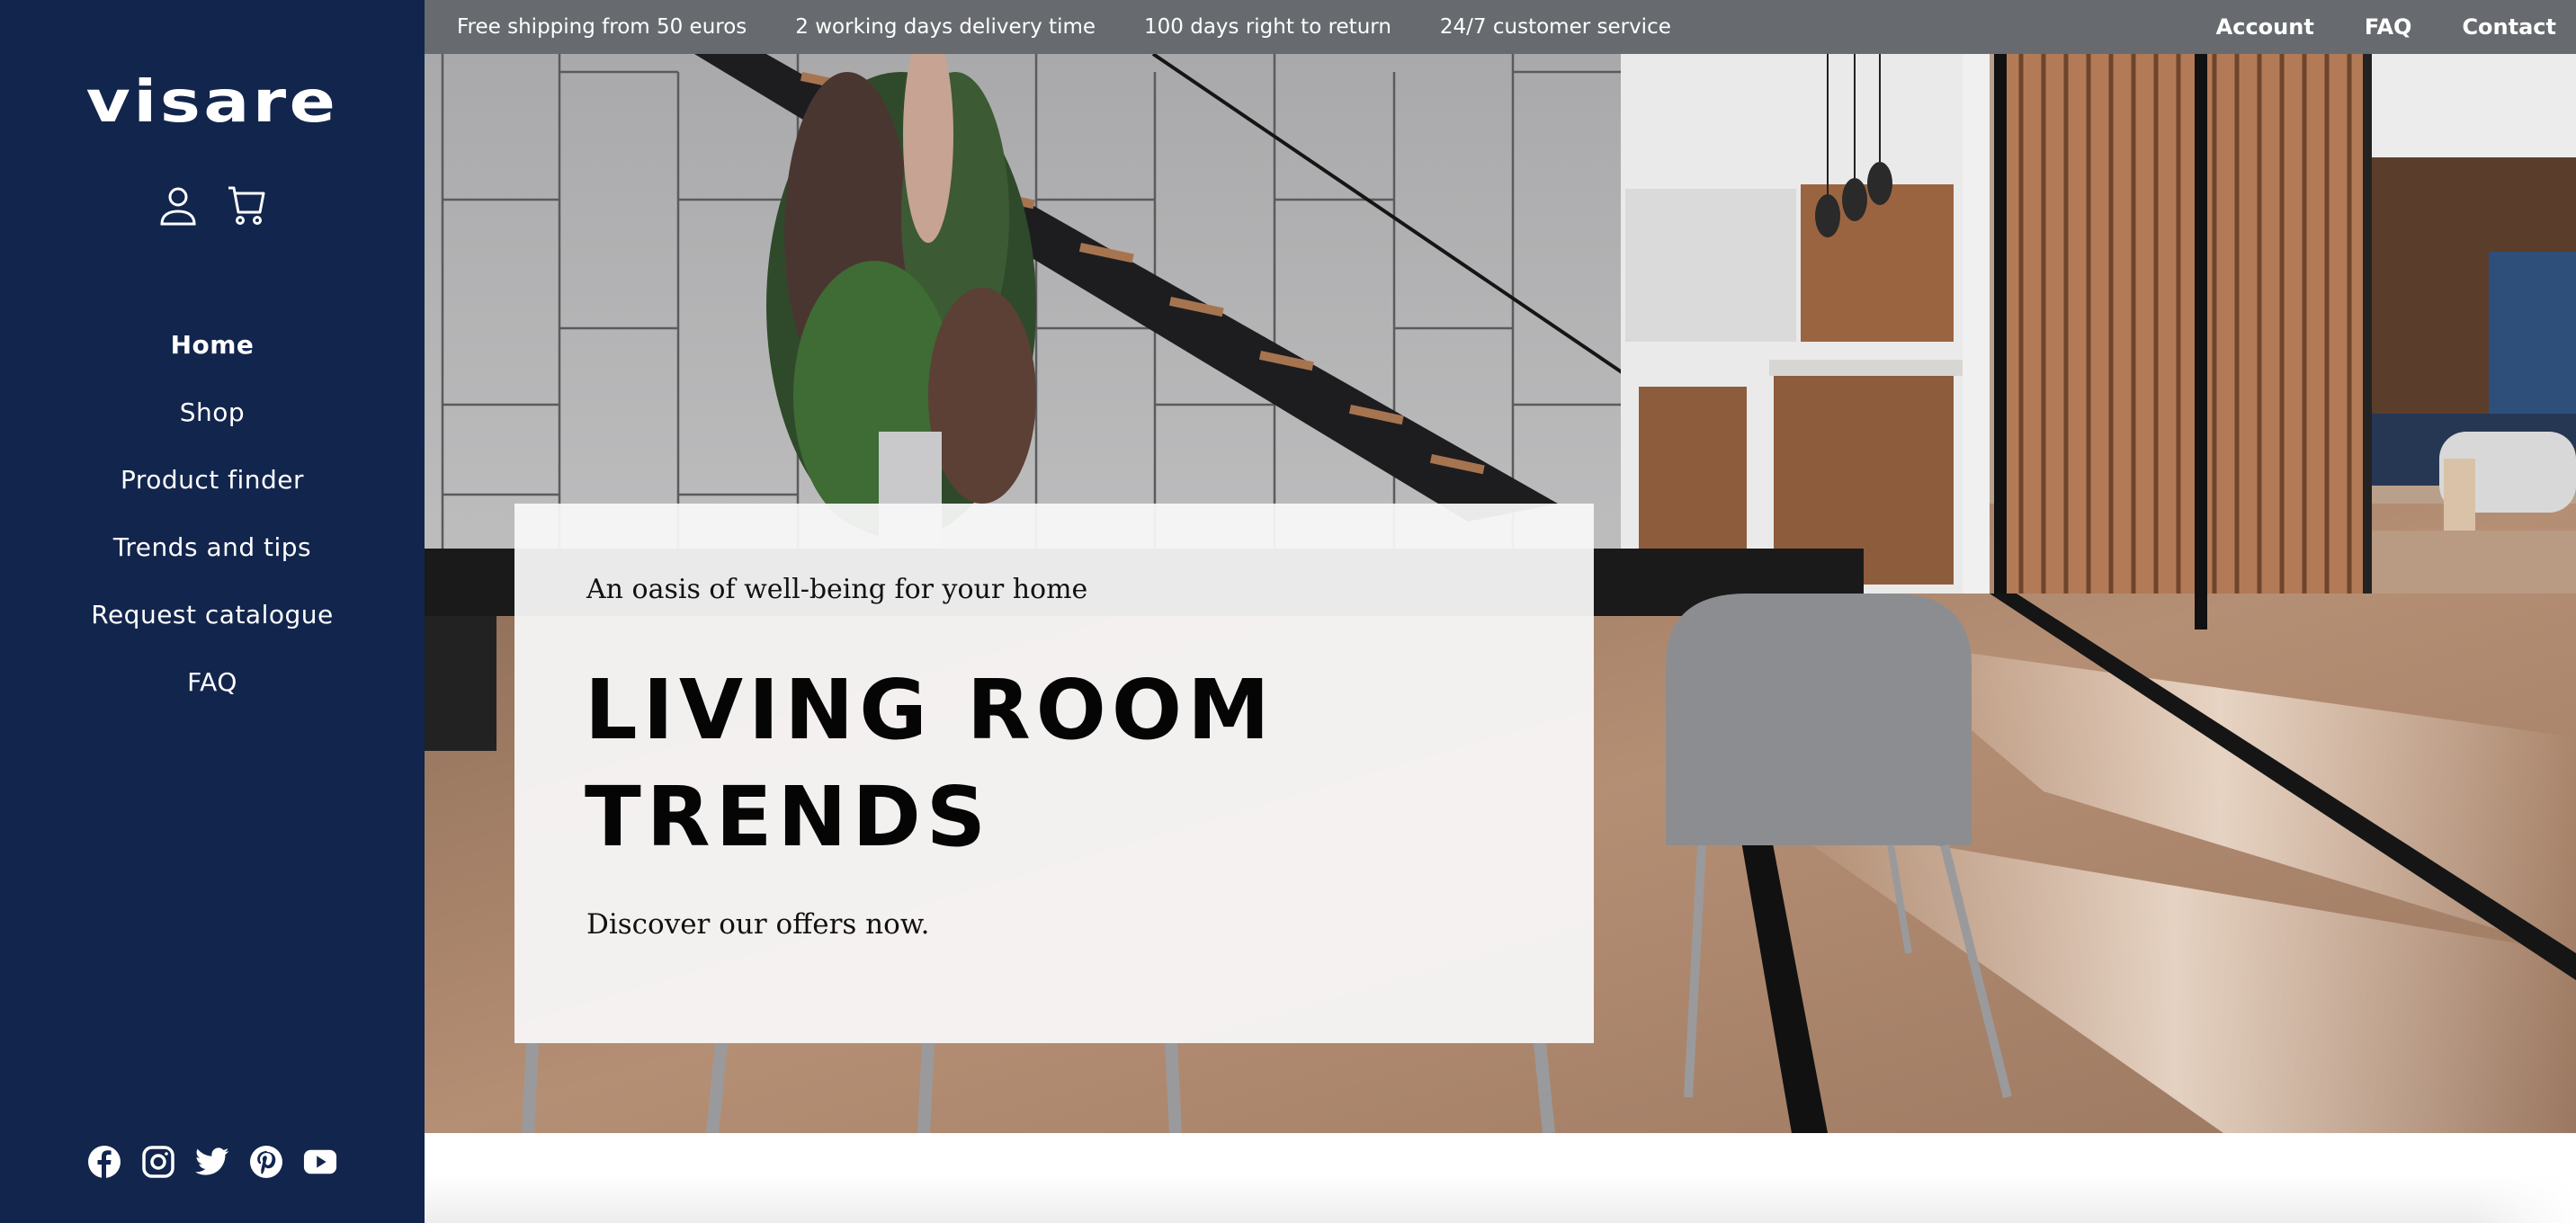 The height and width of the screenshot is (1223, 2576). Describe the element at coordinates (213, 345) in the screenshot. I see `sidebar-item-home: Home` at that location.